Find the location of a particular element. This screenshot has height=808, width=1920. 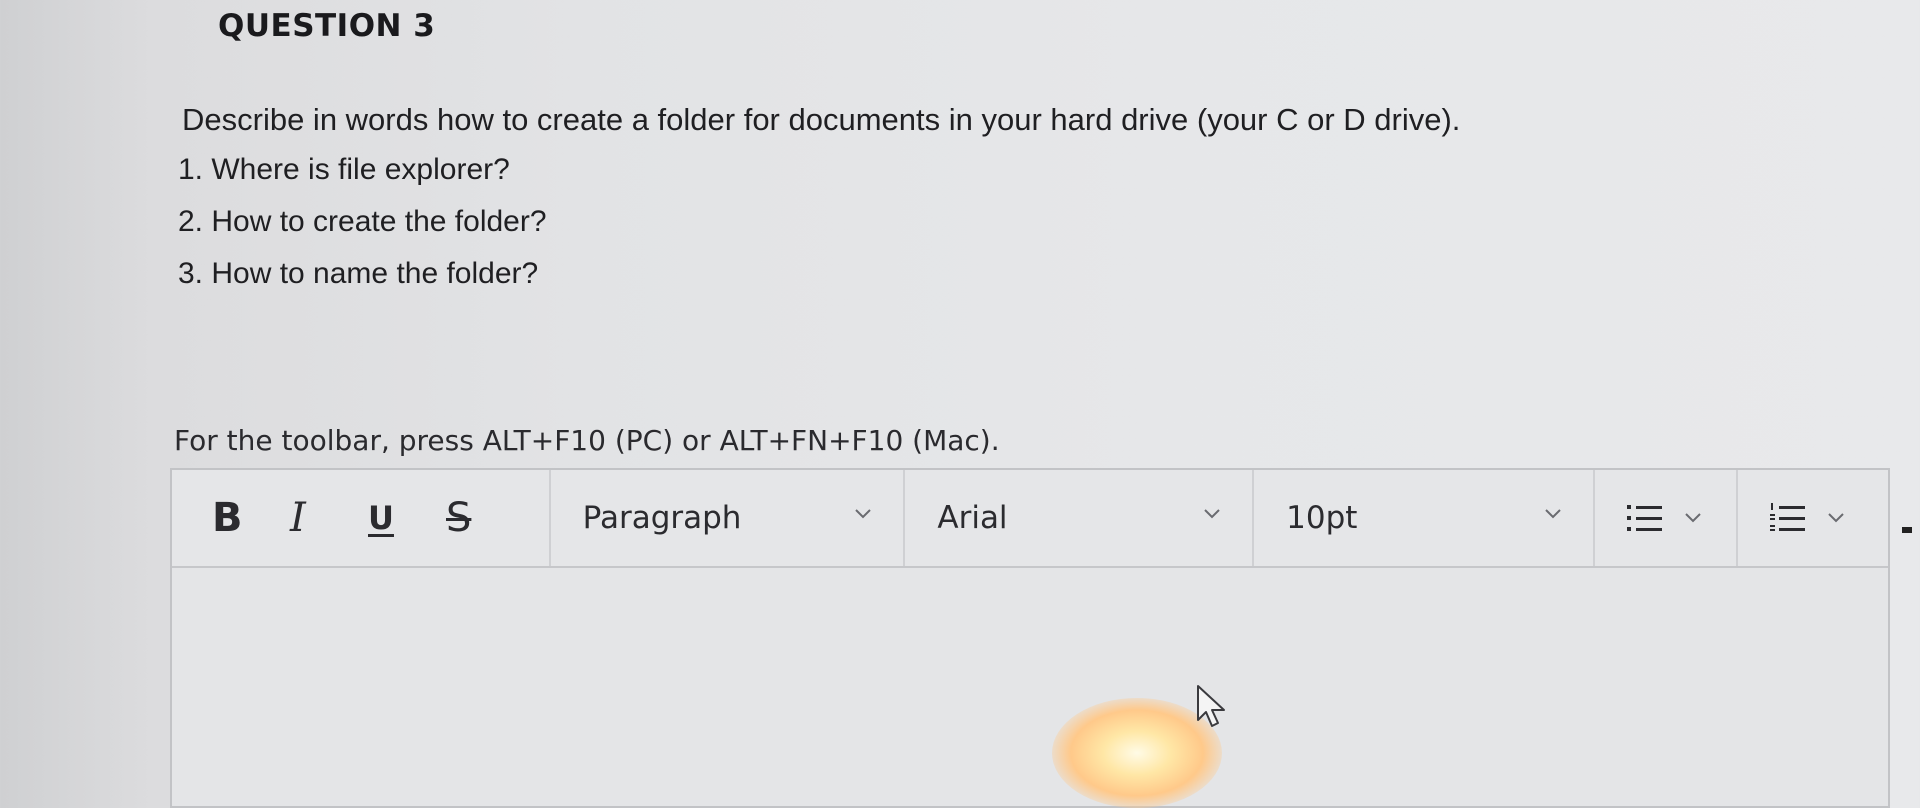

mouse-pointer-icon is located at coordinates (1211, 706).